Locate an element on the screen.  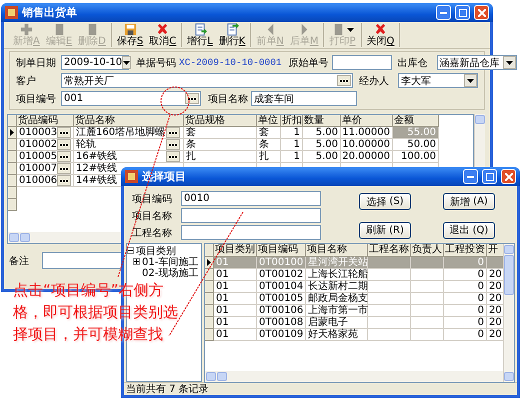
collapse-toggle is located at coordinates (130, 250).